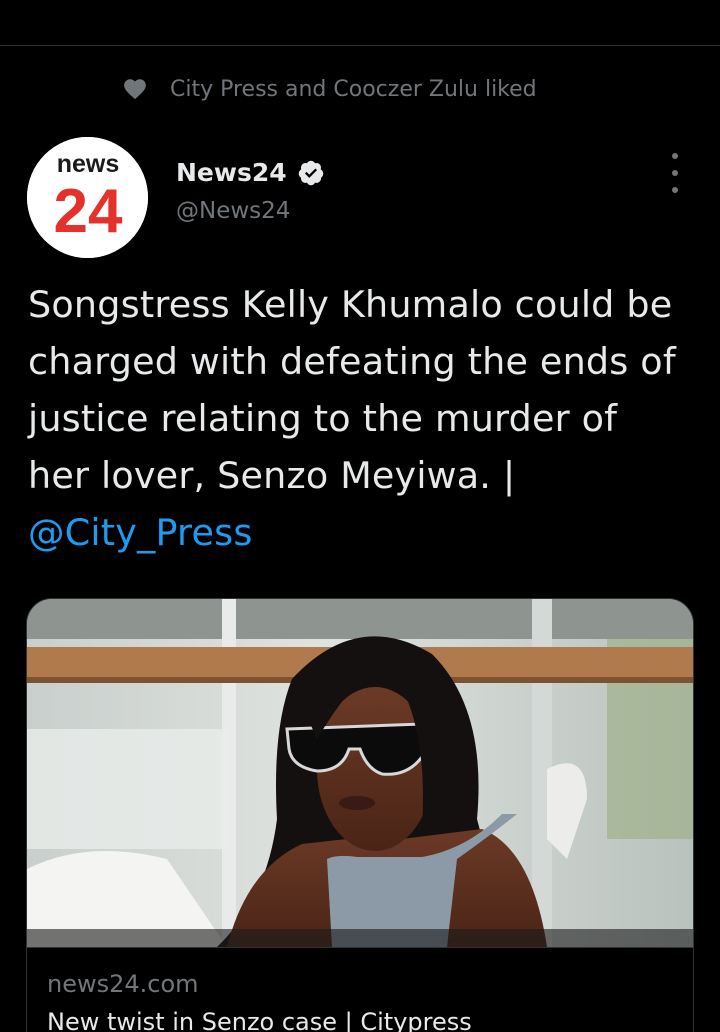  Describe the element at coordinates (370, 1020) in the screenshot. I see `card-title: New twist in Senzo case | Citypress` at that location.